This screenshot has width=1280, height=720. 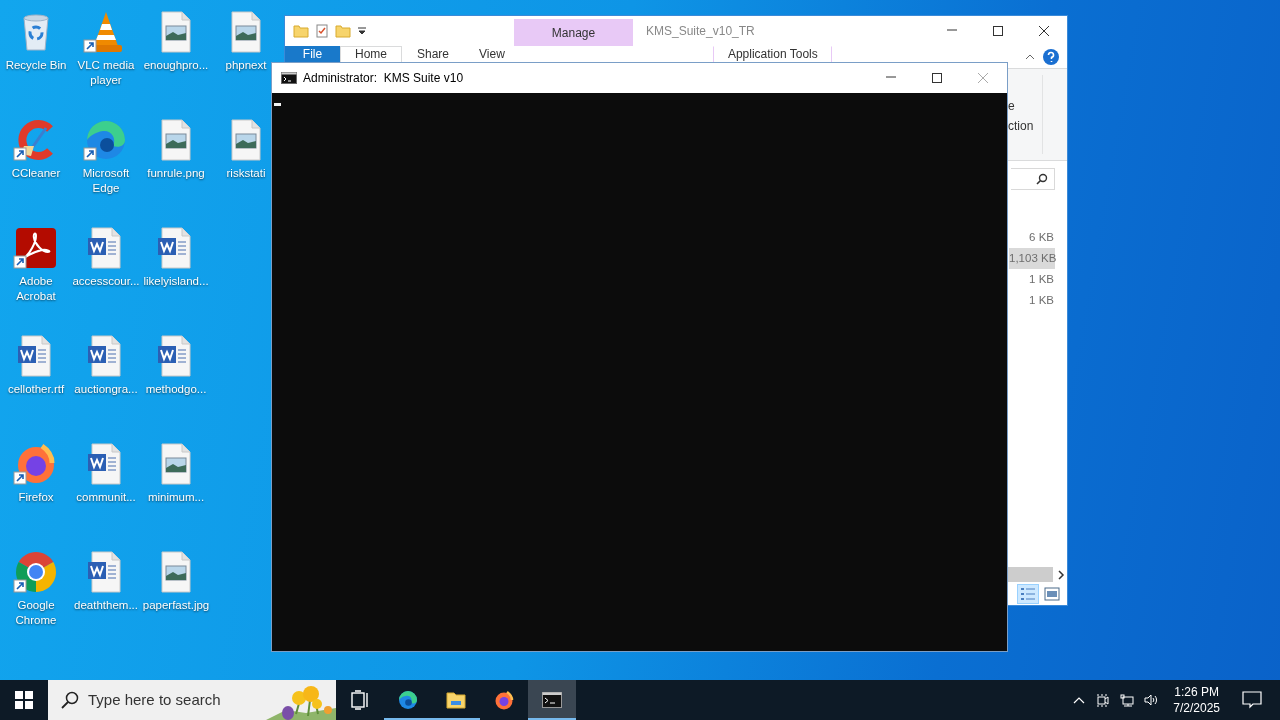 What do you see at coordinates (36, 389) in the screenshot?
I see `desktop-icon-label: cellother.rtf` at bounding box center [36, 389].